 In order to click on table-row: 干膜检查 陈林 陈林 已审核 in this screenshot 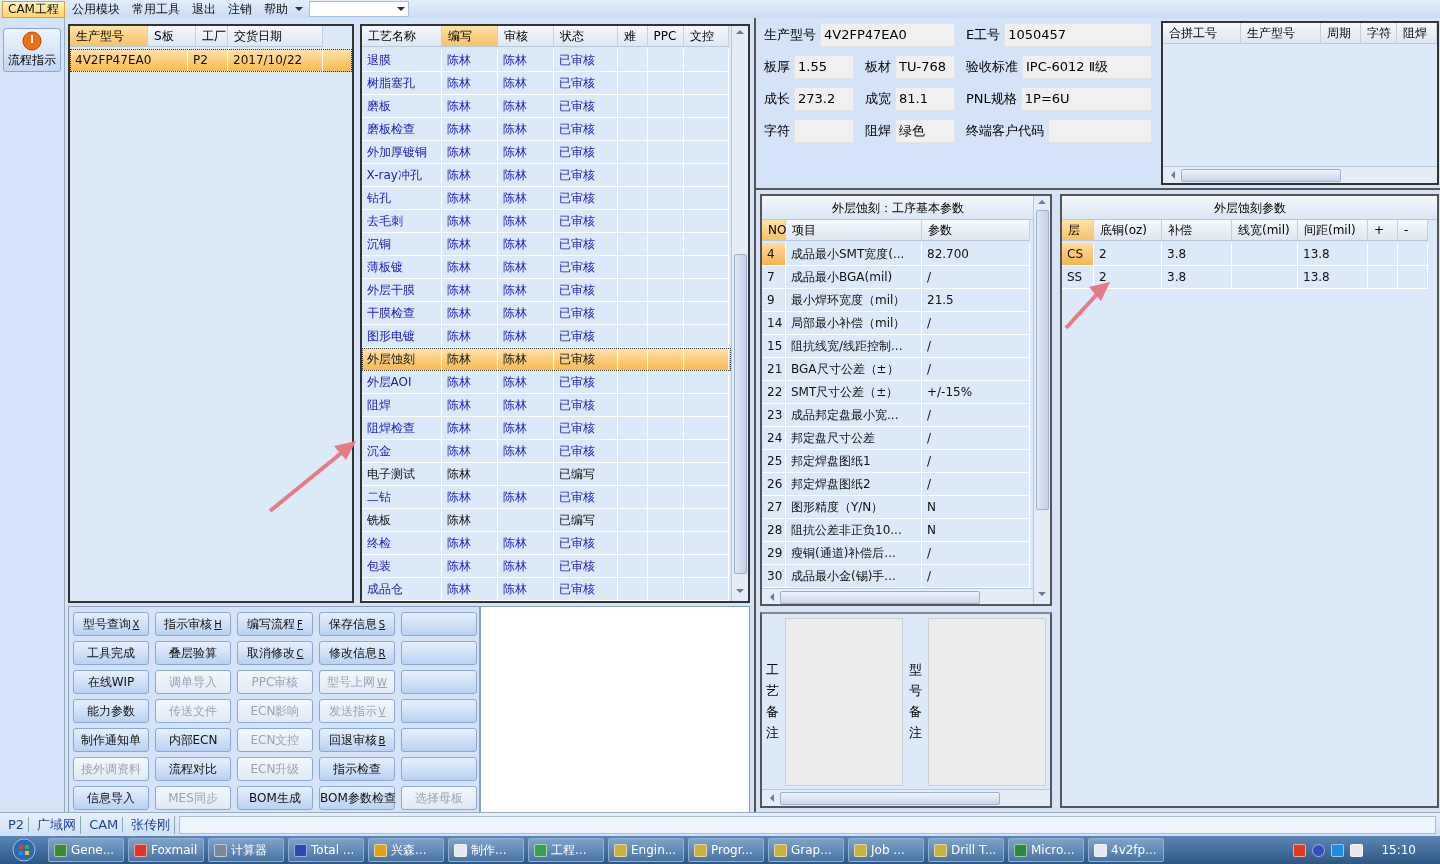, I will do `click(546, 313)`.